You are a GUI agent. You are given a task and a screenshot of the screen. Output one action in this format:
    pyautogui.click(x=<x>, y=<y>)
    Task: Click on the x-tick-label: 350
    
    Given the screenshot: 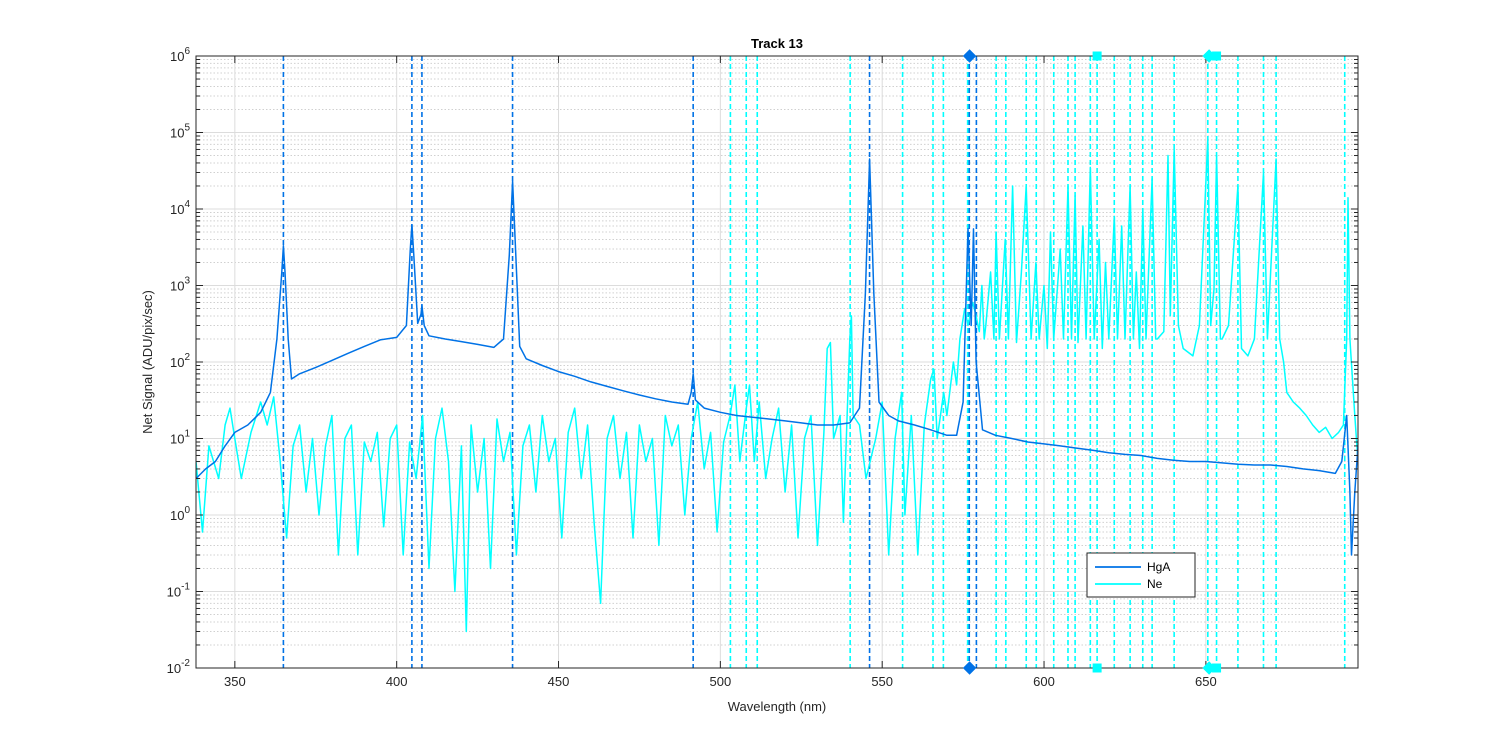 What is the action you would take?
    pyautogui.click(x=235, y=681)
    